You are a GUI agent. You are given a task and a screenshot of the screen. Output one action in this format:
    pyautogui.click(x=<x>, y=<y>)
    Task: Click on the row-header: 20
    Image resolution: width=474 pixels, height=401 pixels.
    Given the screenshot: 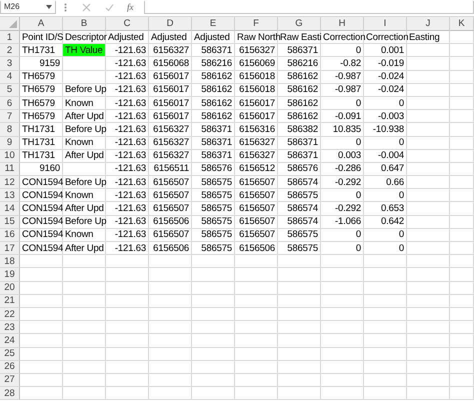 What is the action you would take?
    pyautogui.click(x=10, y=288)
    